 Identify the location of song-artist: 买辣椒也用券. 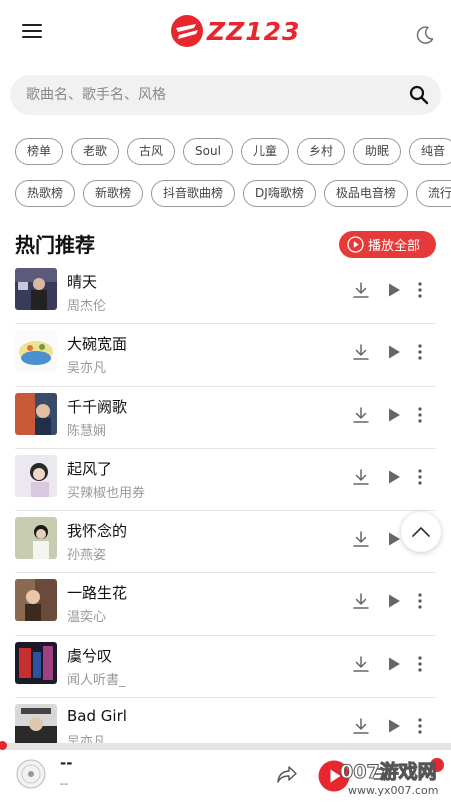
(106, 493).